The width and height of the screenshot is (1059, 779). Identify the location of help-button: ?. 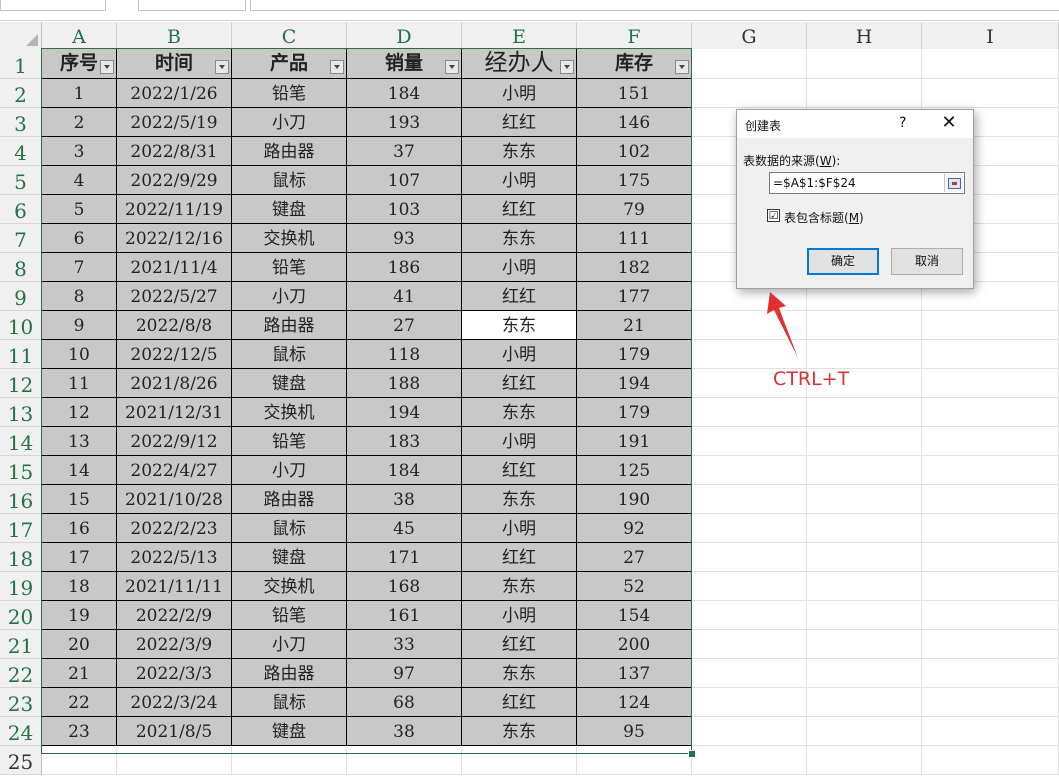
(902, 123).